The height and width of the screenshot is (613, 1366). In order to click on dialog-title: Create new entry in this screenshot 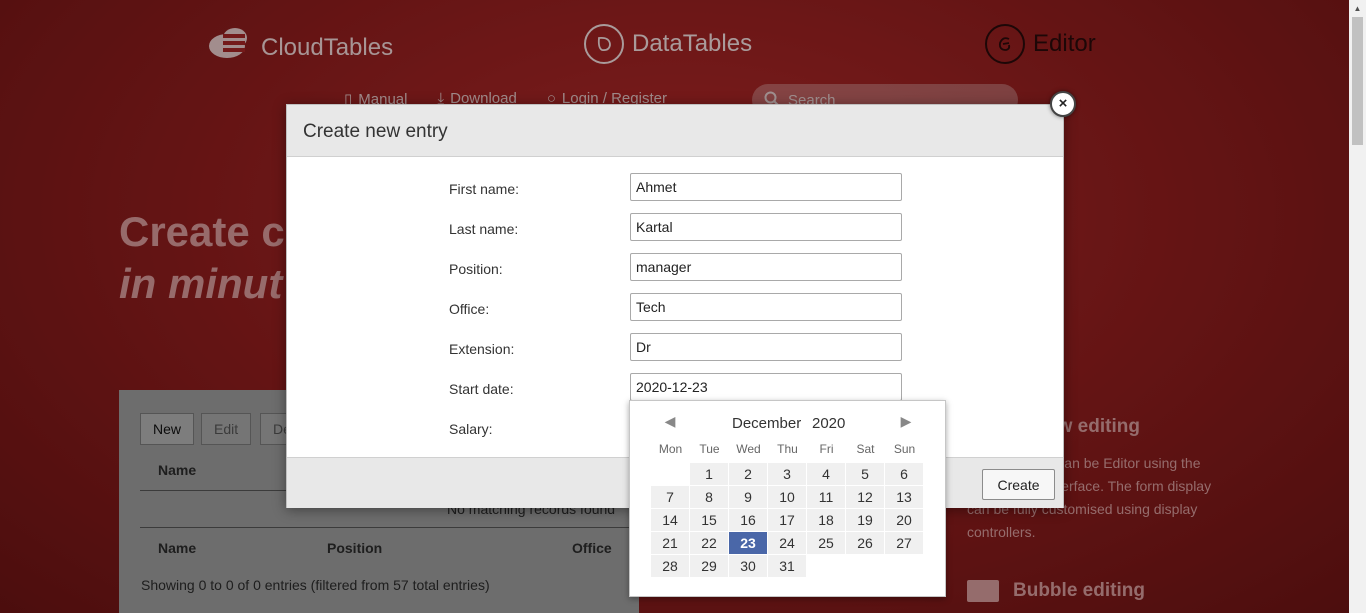, I will do `click(675, 131)`.